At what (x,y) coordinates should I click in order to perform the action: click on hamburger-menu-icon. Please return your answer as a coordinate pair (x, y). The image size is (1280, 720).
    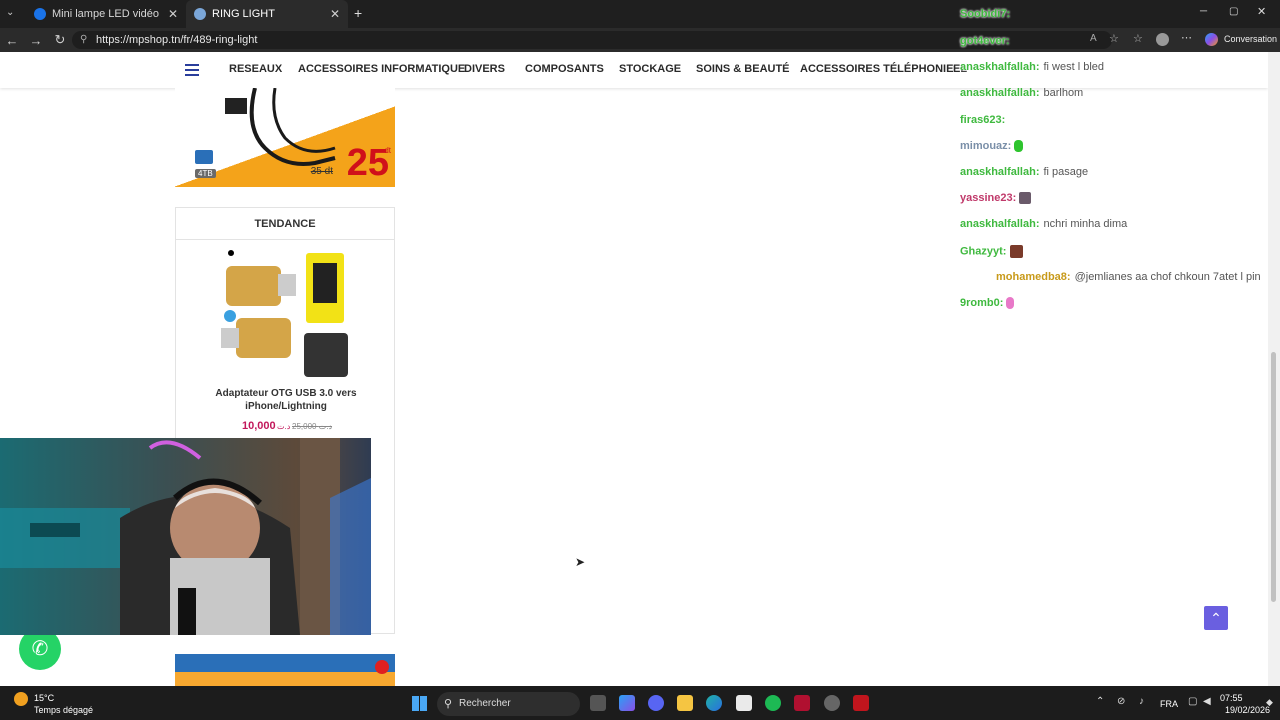
    Looking at the image, I should click on (192, 70).